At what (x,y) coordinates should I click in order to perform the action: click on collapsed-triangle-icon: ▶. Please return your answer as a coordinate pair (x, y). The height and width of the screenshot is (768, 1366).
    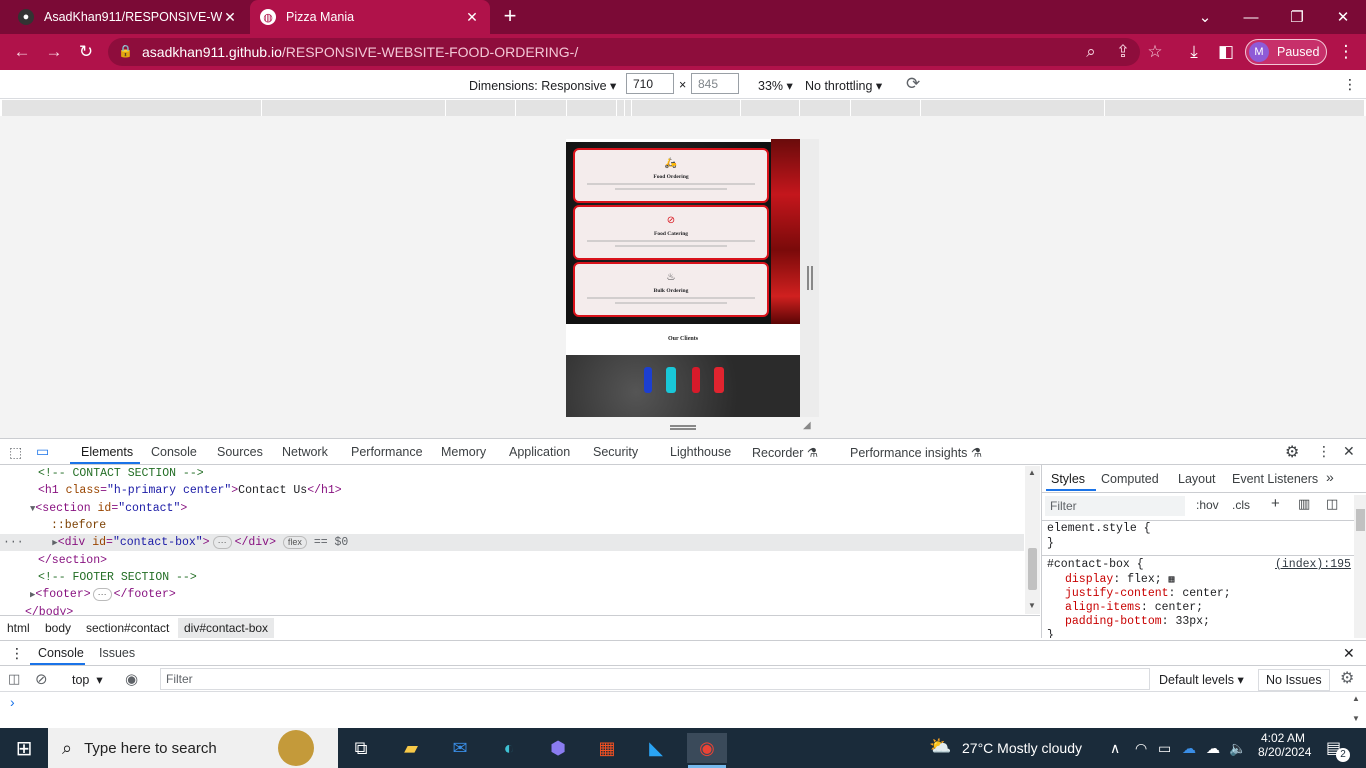
    Looking at the image, I should click on (40, 543).